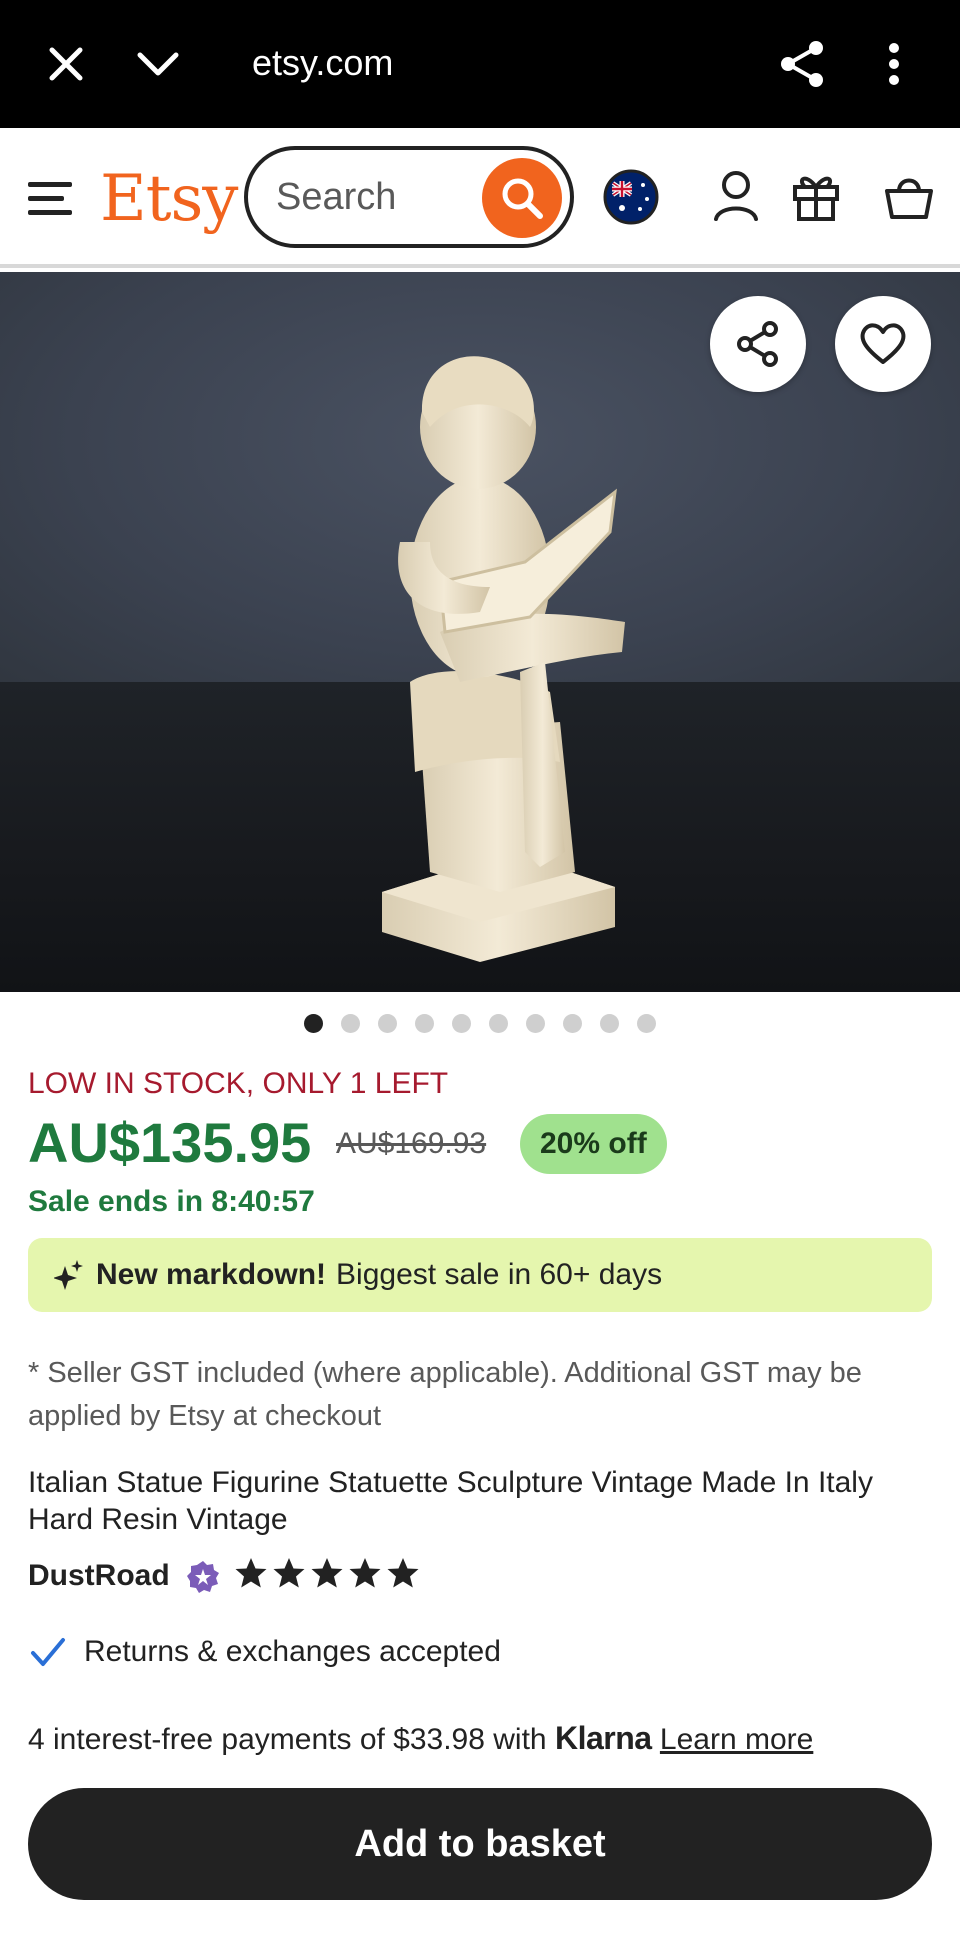 This screenshot has width=960, height=1950. I want to click on site-header: Etsy Search, so click(480, 198).